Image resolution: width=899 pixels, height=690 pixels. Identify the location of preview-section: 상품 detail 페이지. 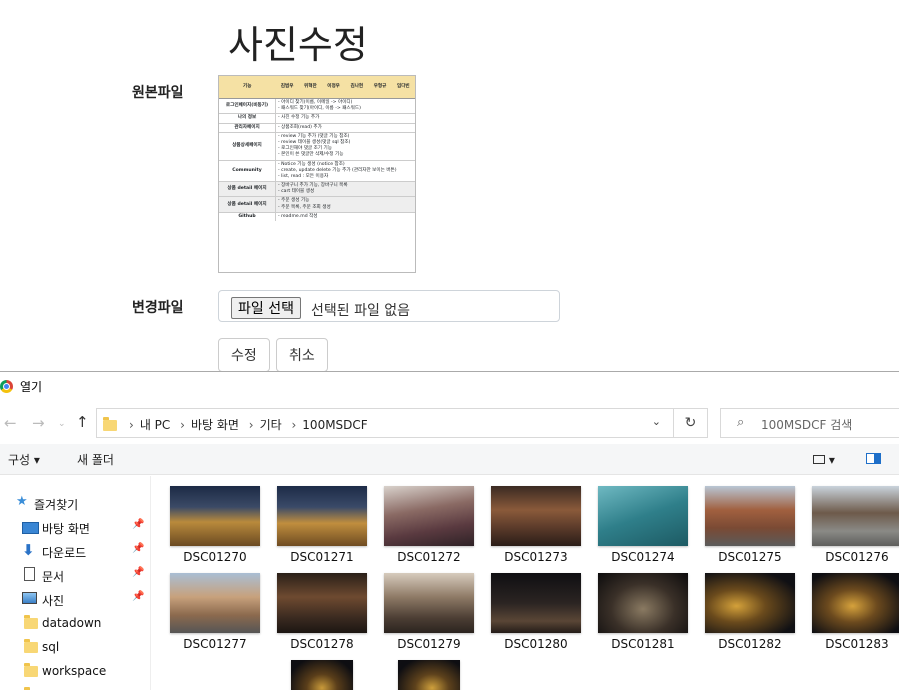
(247, 189).